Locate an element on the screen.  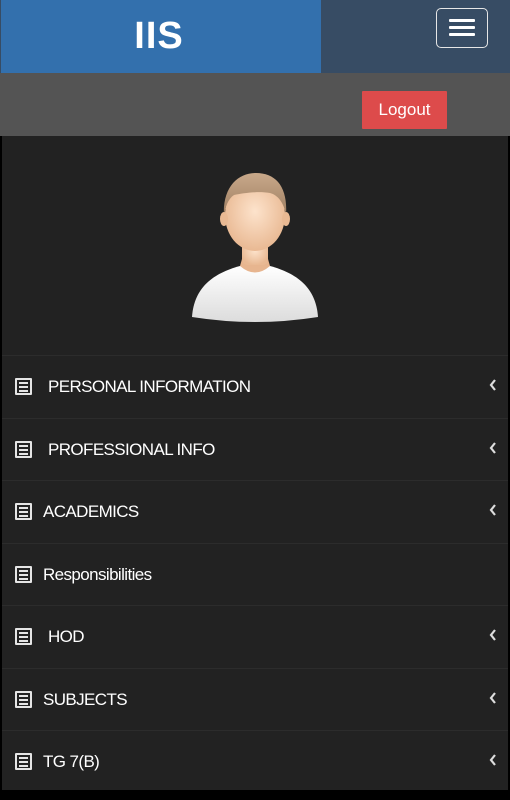
sidebar-item-label: ACADEMICS is located at coordinates (91, 511).